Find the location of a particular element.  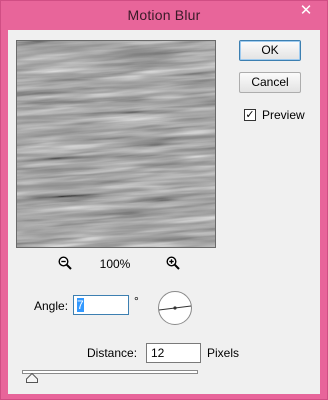

preview-checkbox: ✓ is located at coordinates (250, 115).